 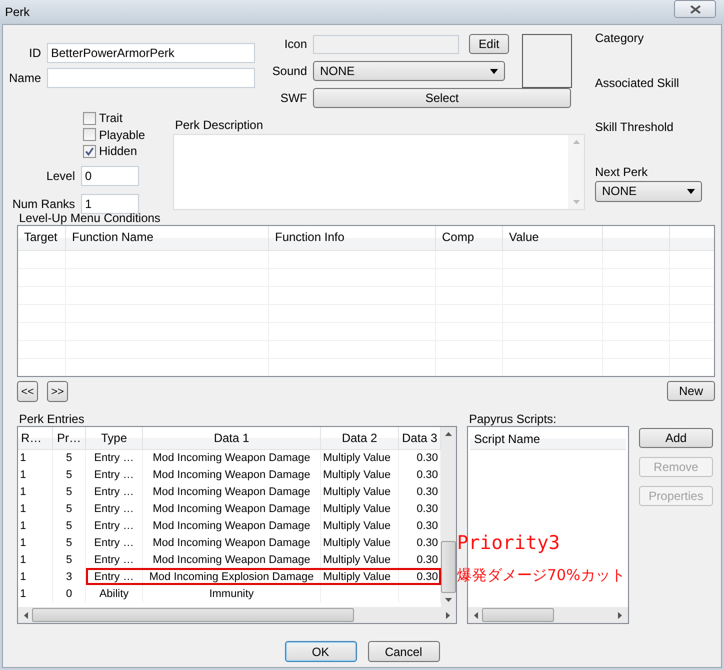 What do you see at coordinates (576, 202) in the screenshot?
I see `scroll-down-icon` at bounding box center [576, 202].